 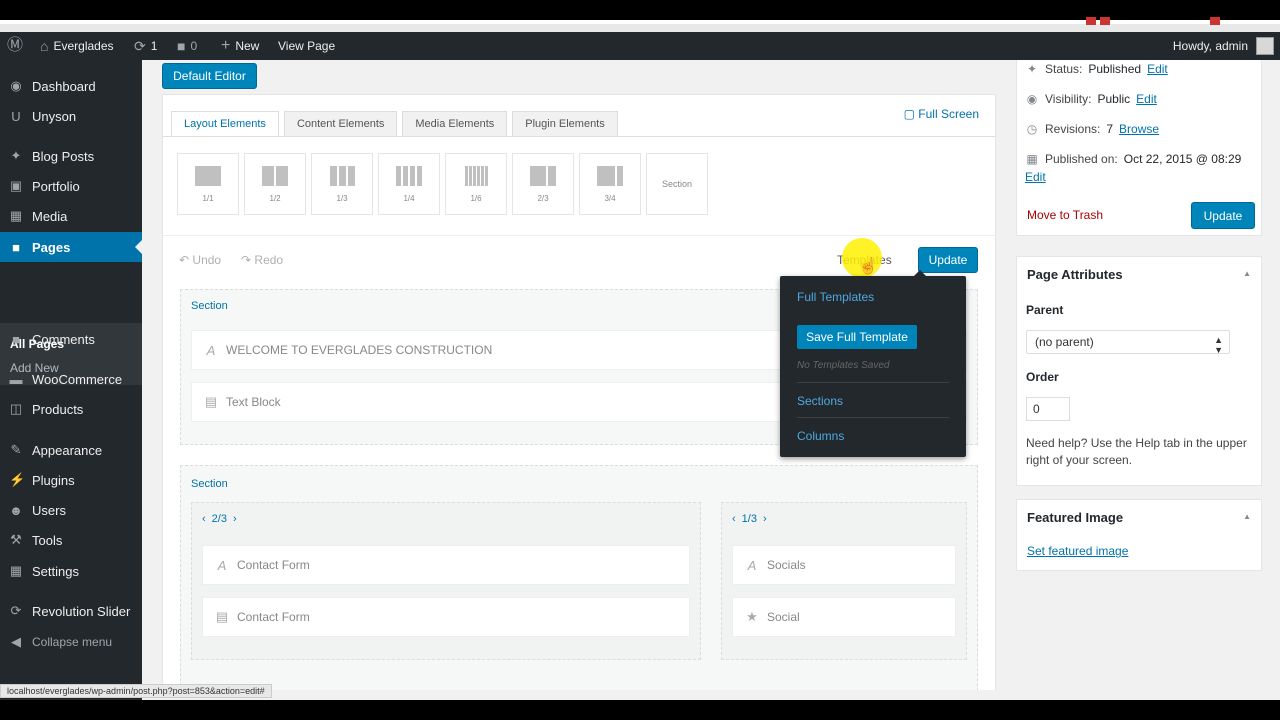 I want to click on avatar, so click(x=1265, y=46).